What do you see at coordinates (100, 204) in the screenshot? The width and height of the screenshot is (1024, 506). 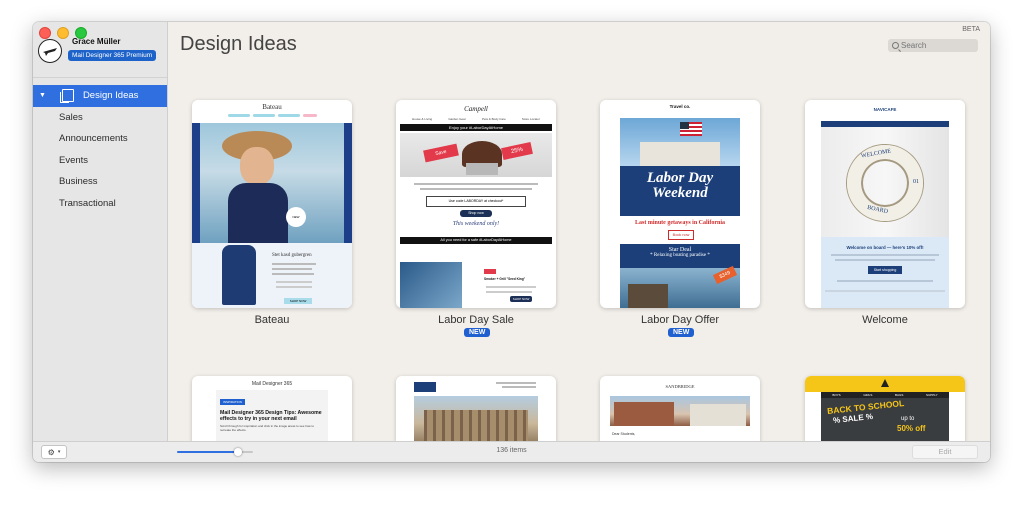 I see `sidebar-item-transactional: Transactional` at bounding box center [100, 204].